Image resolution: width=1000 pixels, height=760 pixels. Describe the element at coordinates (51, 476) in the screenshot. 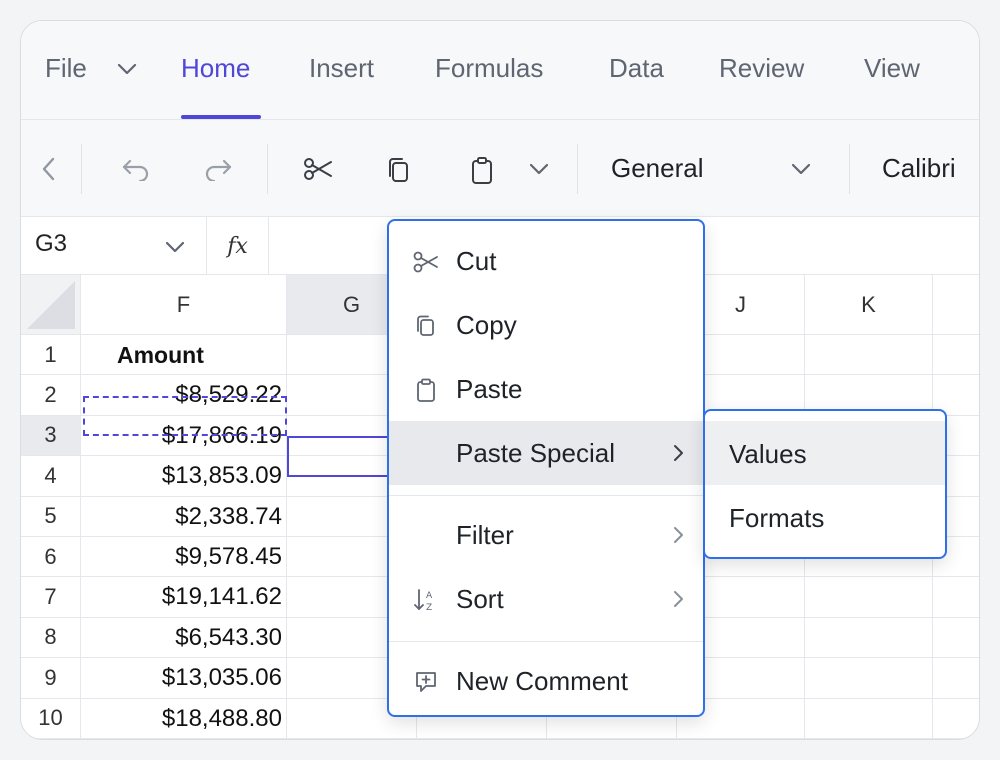

I see `row-header: 4` at that location.